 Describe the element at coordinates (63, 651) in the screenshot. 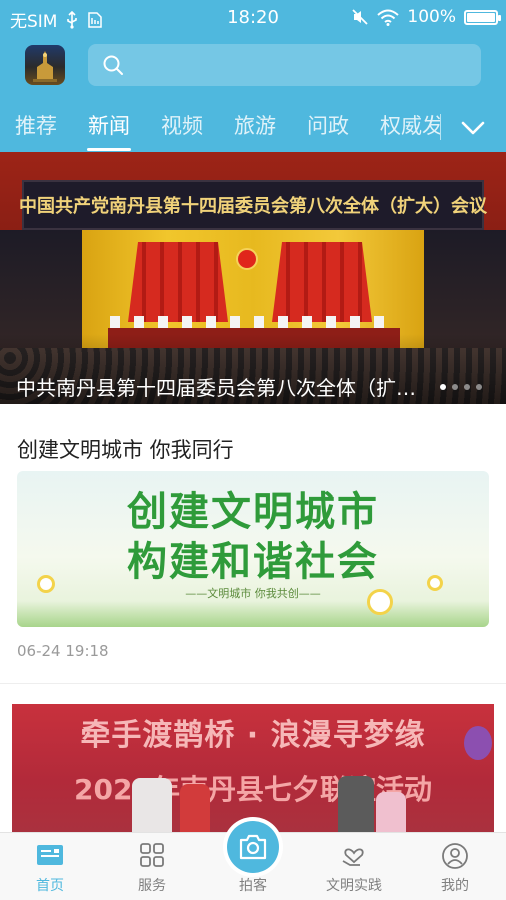

I see `news-timestamp: 06-24 19:18` at that location.